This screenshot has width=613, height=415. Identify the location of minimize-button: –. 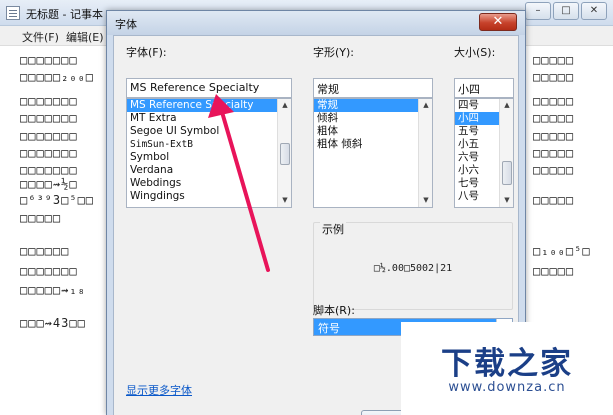
(538, 11).